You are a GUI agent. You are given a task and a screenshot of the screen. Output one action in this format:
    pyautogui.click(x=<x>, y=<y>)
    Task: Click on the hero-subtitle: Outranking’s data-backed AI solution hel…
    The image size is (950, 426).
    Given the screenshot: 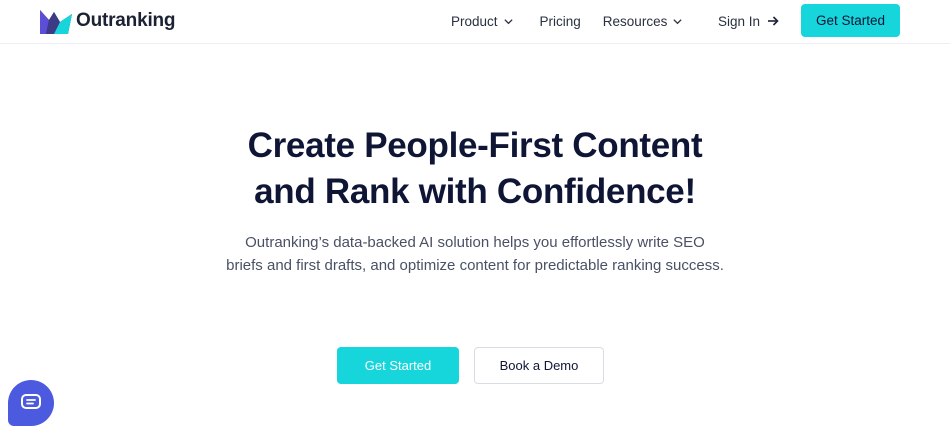 What is the action you would take?
    pyautogui.click(x=475, y=254)
    